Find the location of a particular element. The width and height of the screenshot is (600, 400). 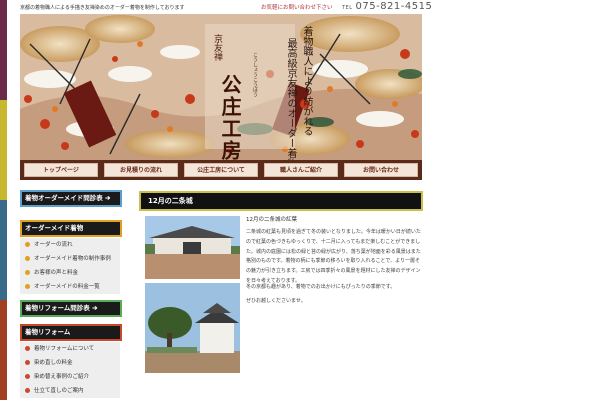

sidebar-item: 染め替え事例のご紹介 is located at coordinates (70, 377).